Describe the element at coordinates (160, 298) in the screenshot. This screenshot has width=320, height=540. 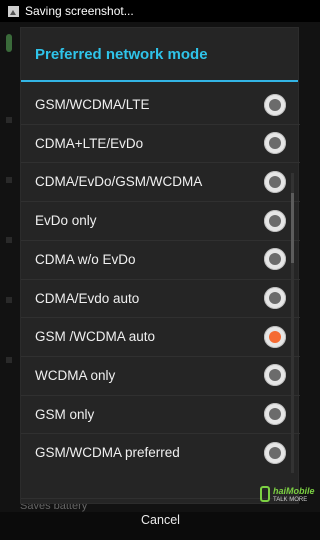
I see `network-mode-option: CDMA/Evdo auto` at that location.